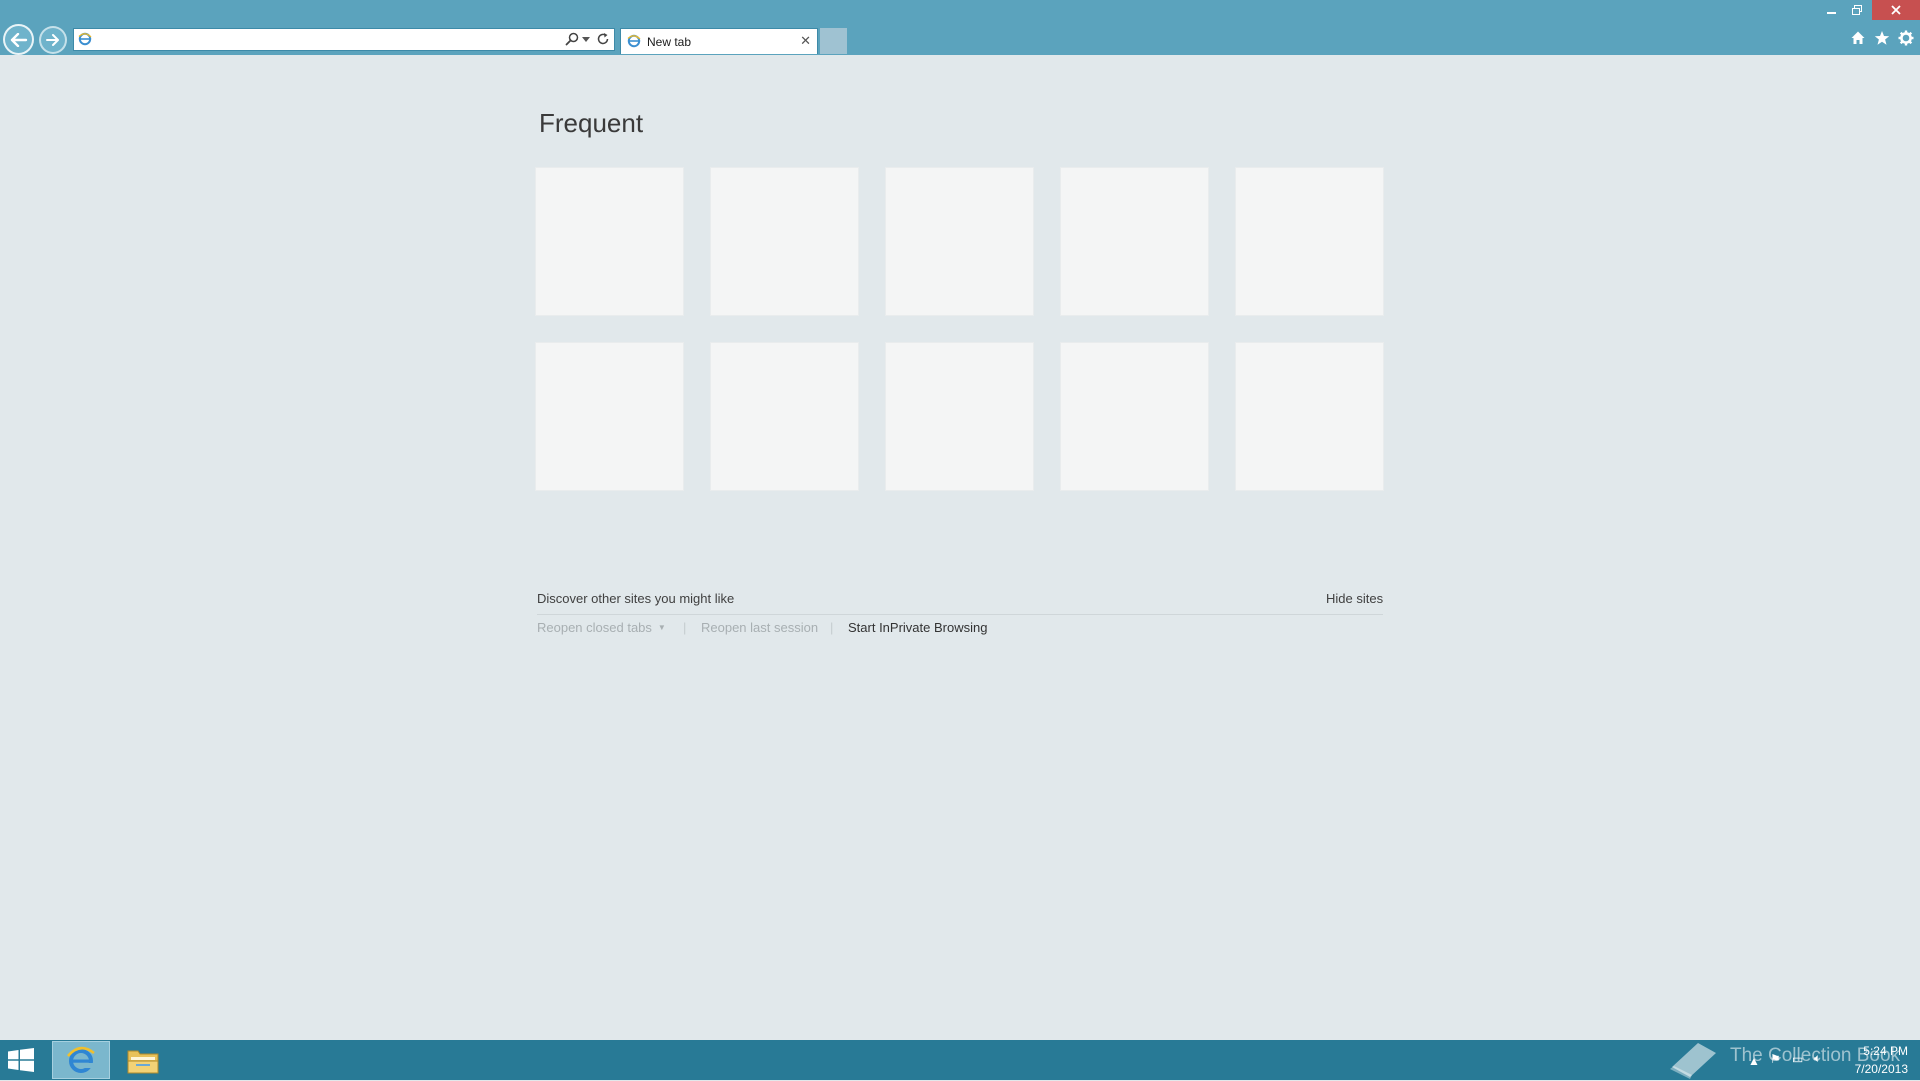  I want to click on minimize-icon, so click(1831, 12).